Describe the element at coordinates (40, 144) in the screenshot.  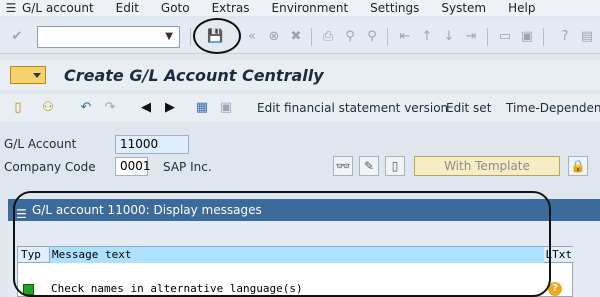
I see `gl-account-label: G/L Account` at that location.